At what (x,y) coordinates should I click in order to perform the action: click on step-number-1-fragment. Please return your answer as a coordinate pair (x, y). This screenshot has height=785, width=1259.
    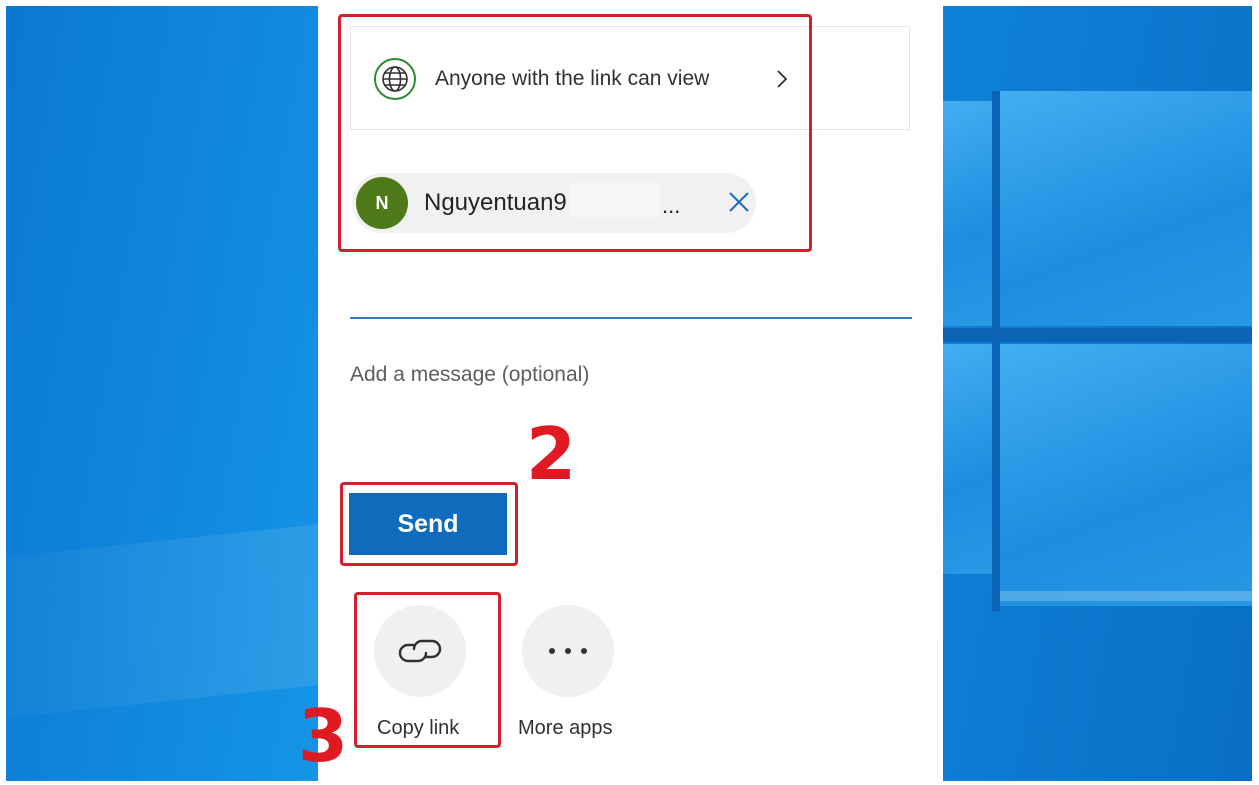
    Looking at the image, I should click on (830, 2).